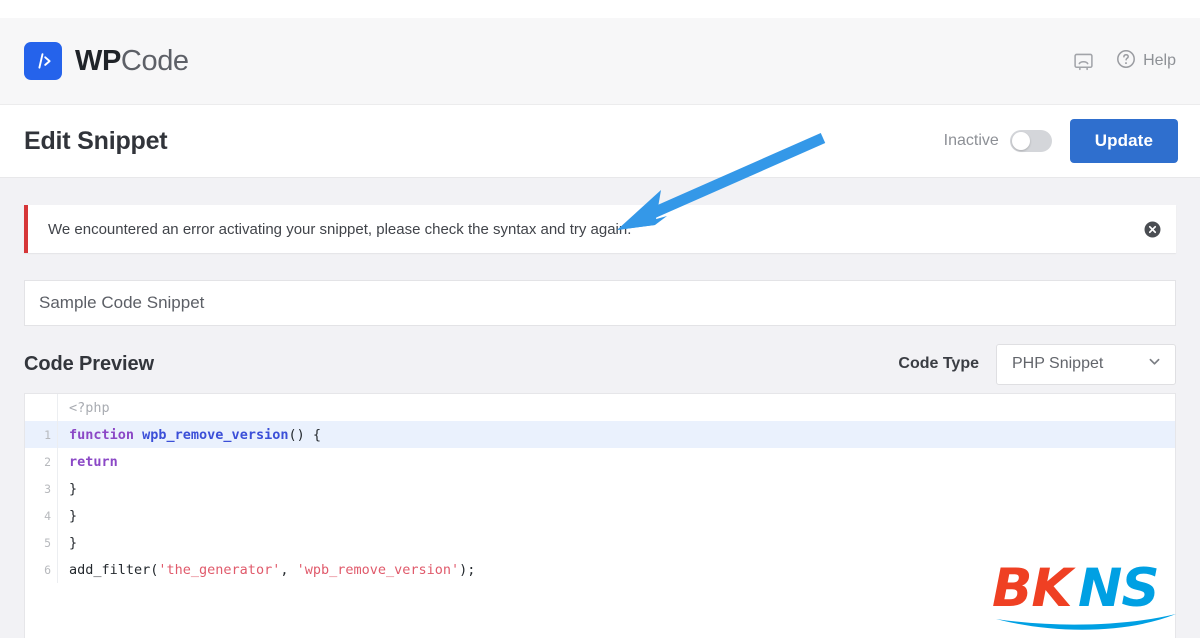  I want to click on code-token: return, so click(93, 461).